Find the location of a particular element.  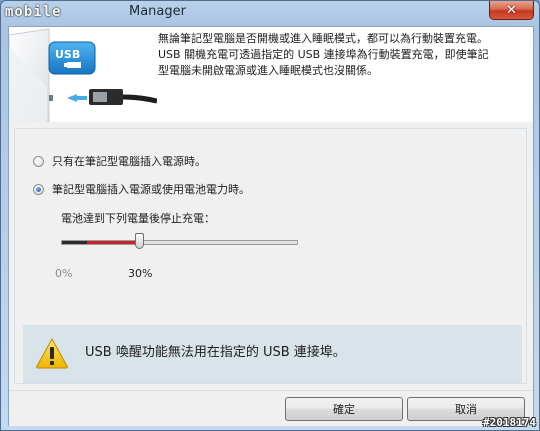

slider-value-label: 30% is located at coordinates (140, 273).